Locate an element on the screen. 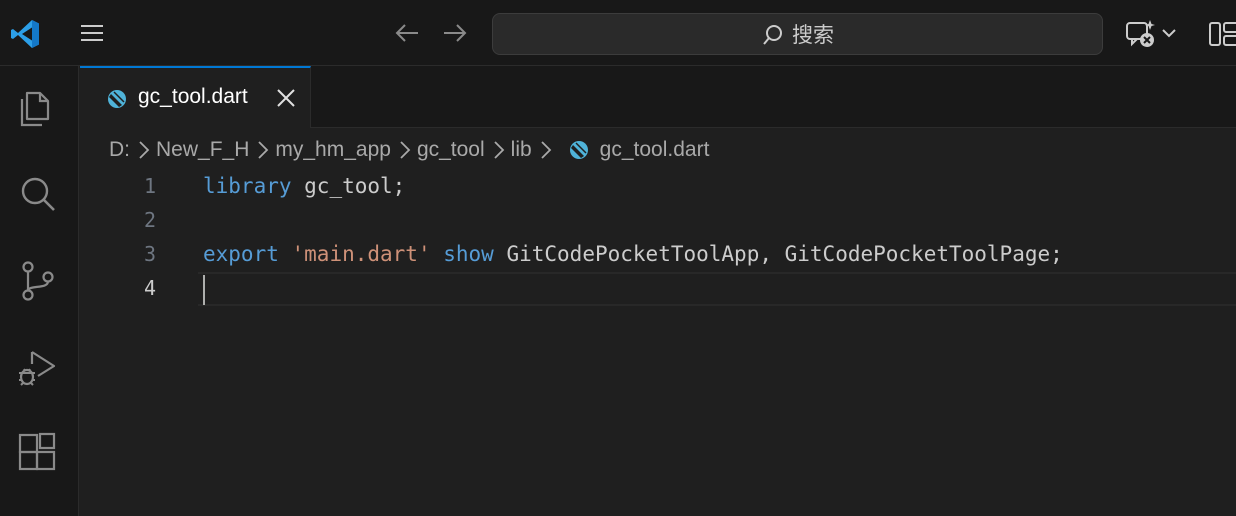 This screenshot has height=516, width=1236. code-line: 1 library gc_tool; is located at coordinates (658, 187).